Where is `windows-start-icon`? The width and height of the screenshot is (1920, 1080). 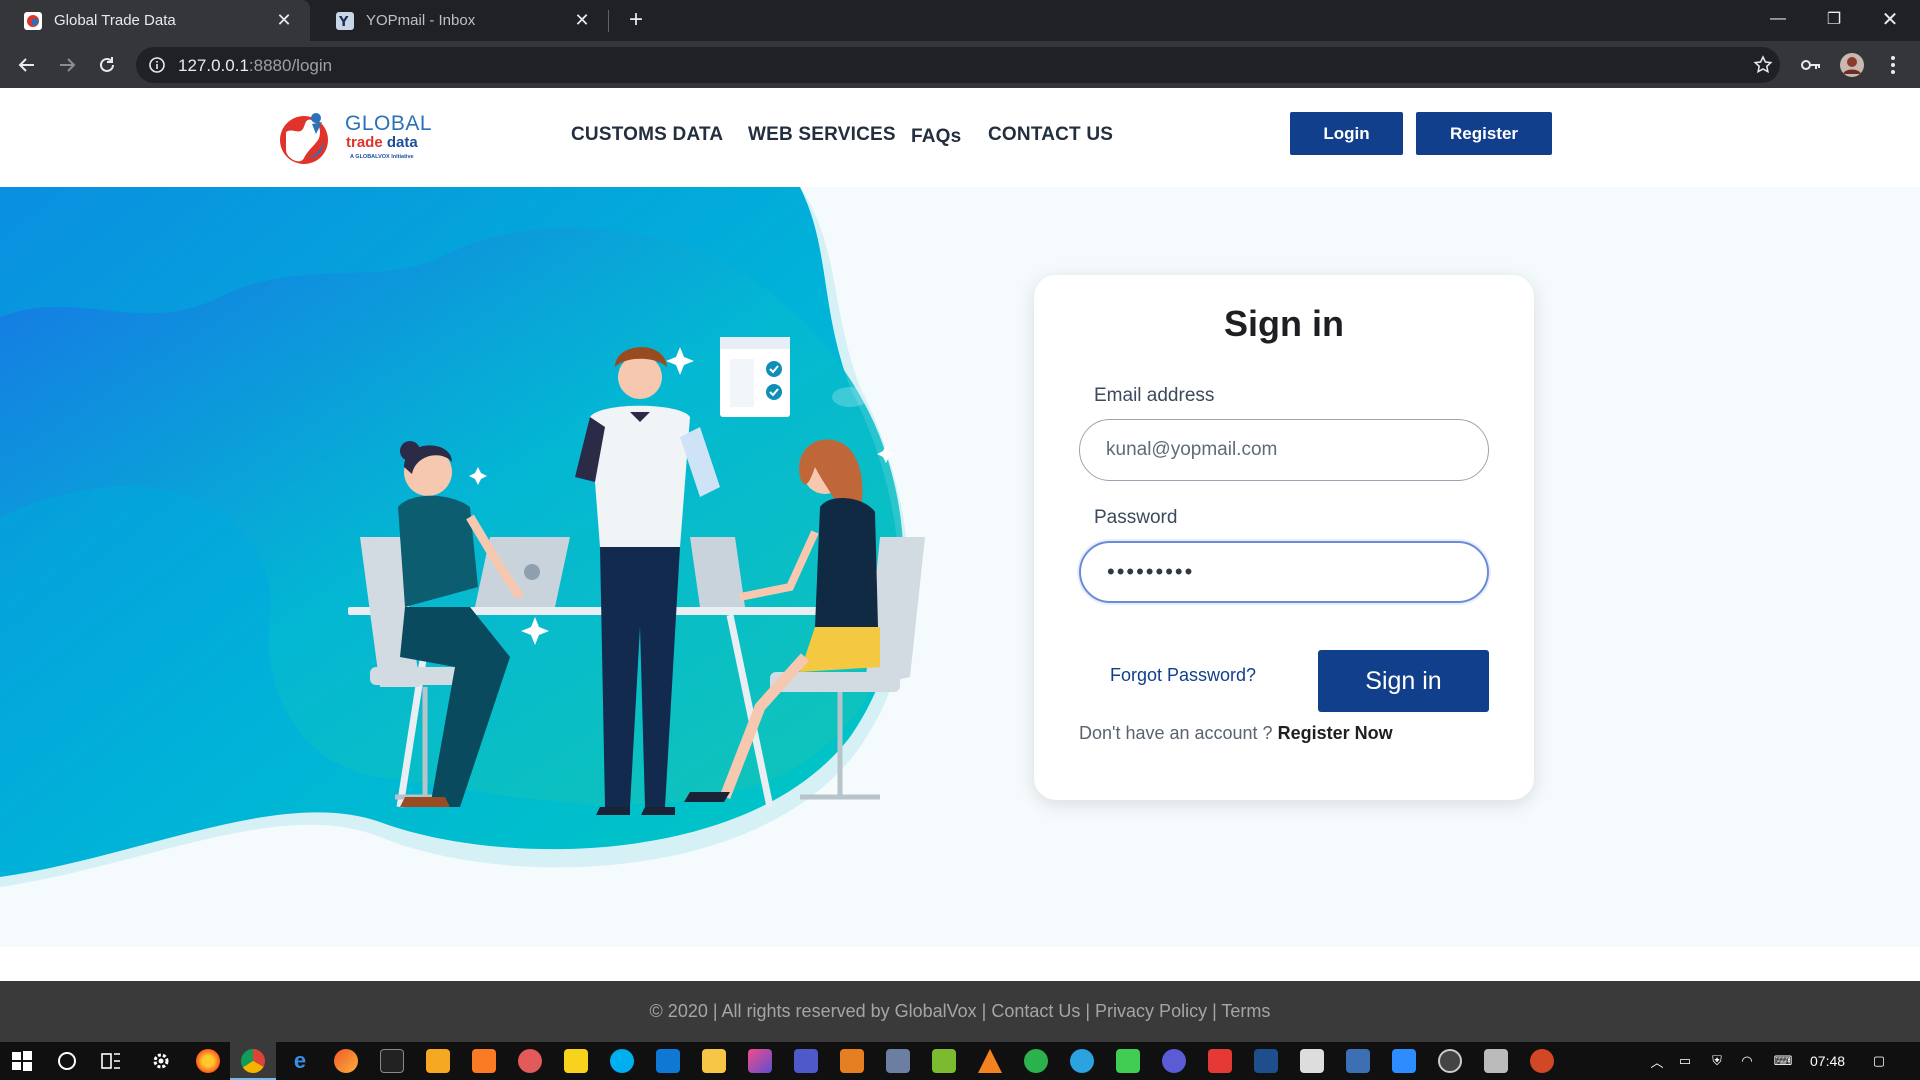
windows-start-icon is located at coordinates (22, 1061).